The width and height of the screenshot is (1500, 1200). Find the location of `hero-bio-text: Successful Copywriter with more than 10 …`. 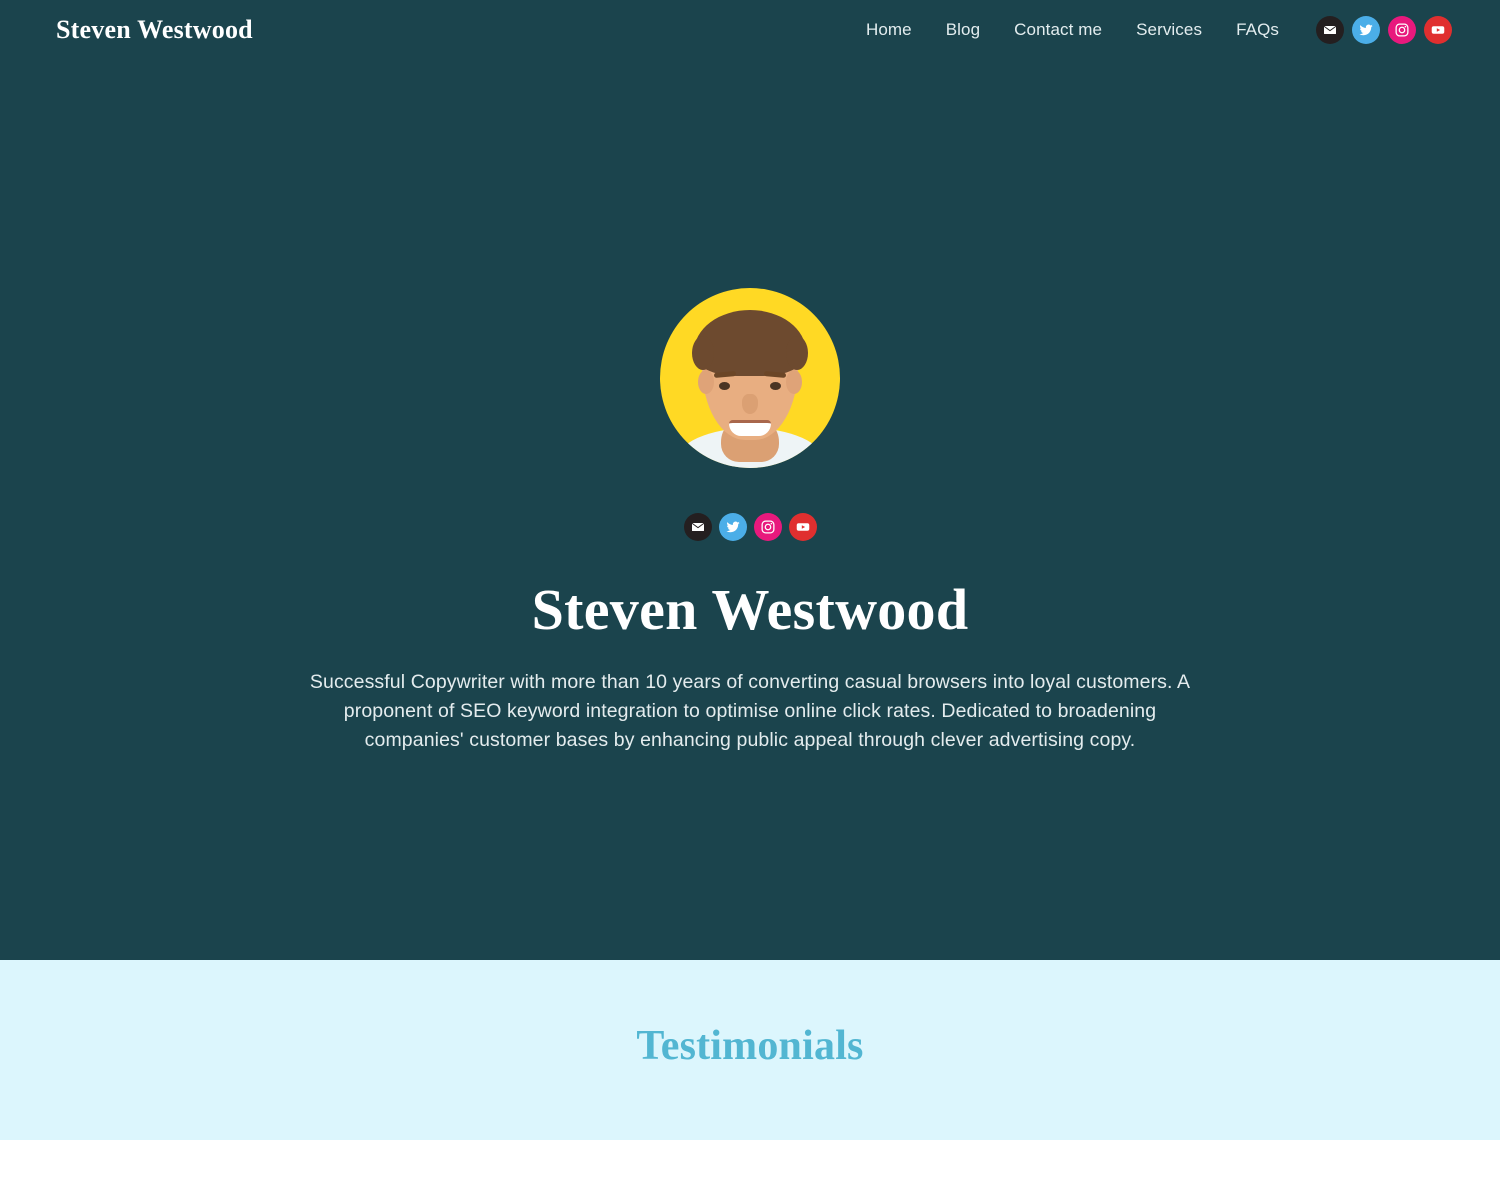

hero-bio-text: Successful Copywriter with more than 10 … is located at coordinates (750, 710).